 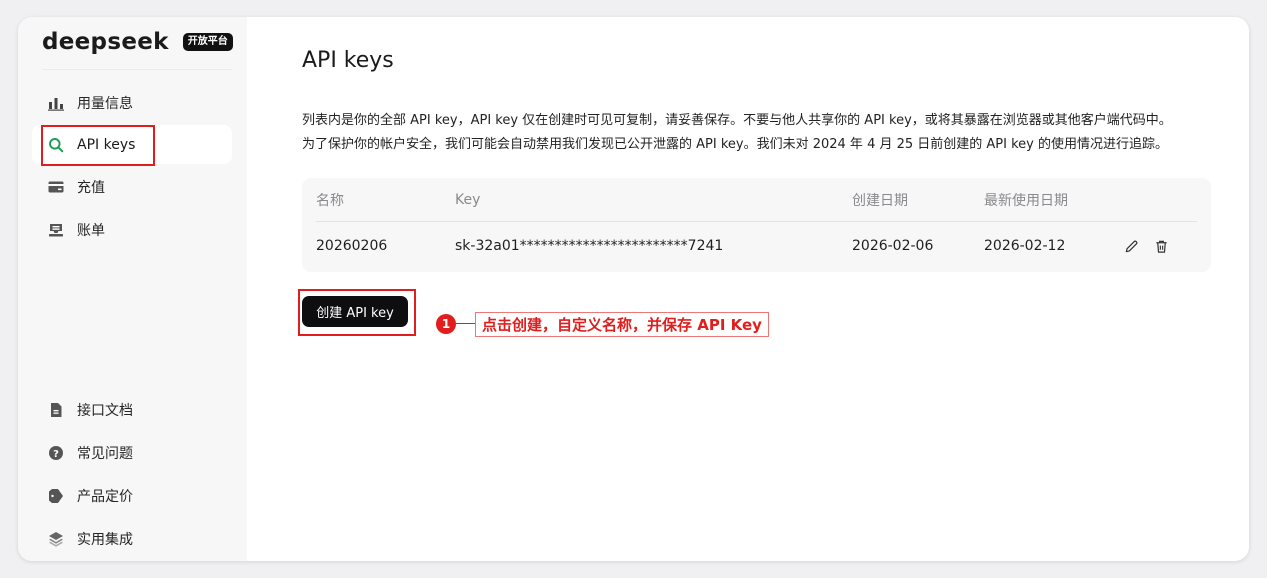 I want to click on sidebar-item-label: API keys, so click(x=106, y=144).